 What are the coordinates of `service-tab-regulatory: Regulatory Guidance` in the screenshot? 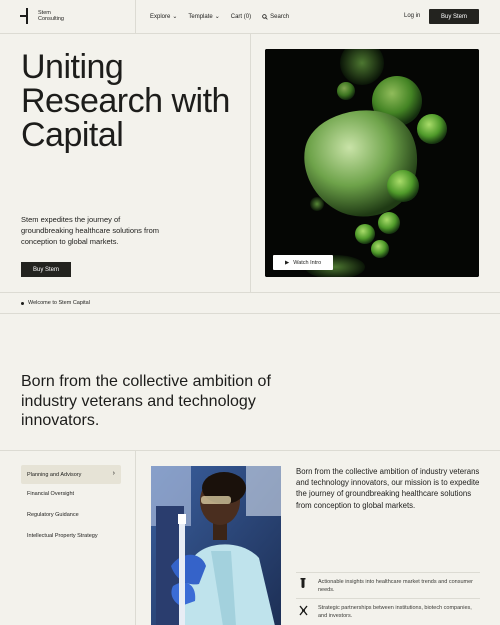 It's located at (50, 515).